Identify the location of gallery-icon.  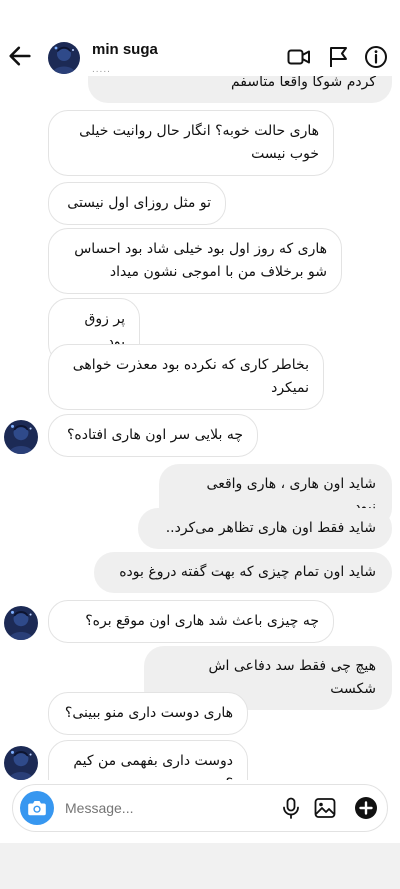
(325, 808).